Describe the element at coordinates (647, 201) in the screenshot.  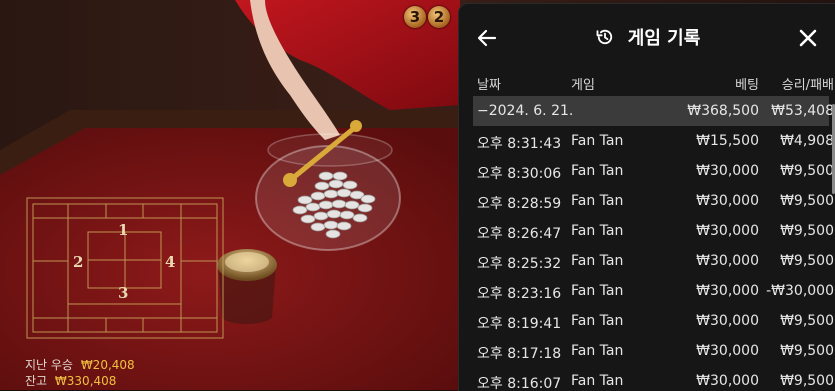
I see `history-row: 오후 8:28:59 Fan Tan ₩30,000 ₩9,500` at that location.